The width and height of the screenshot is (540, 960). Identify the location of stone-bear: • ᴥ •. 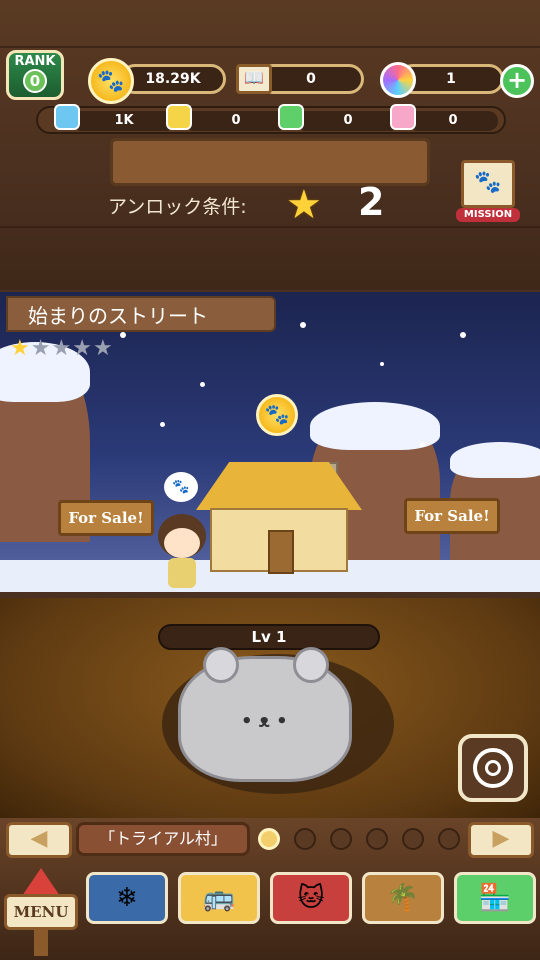
(265, 714).